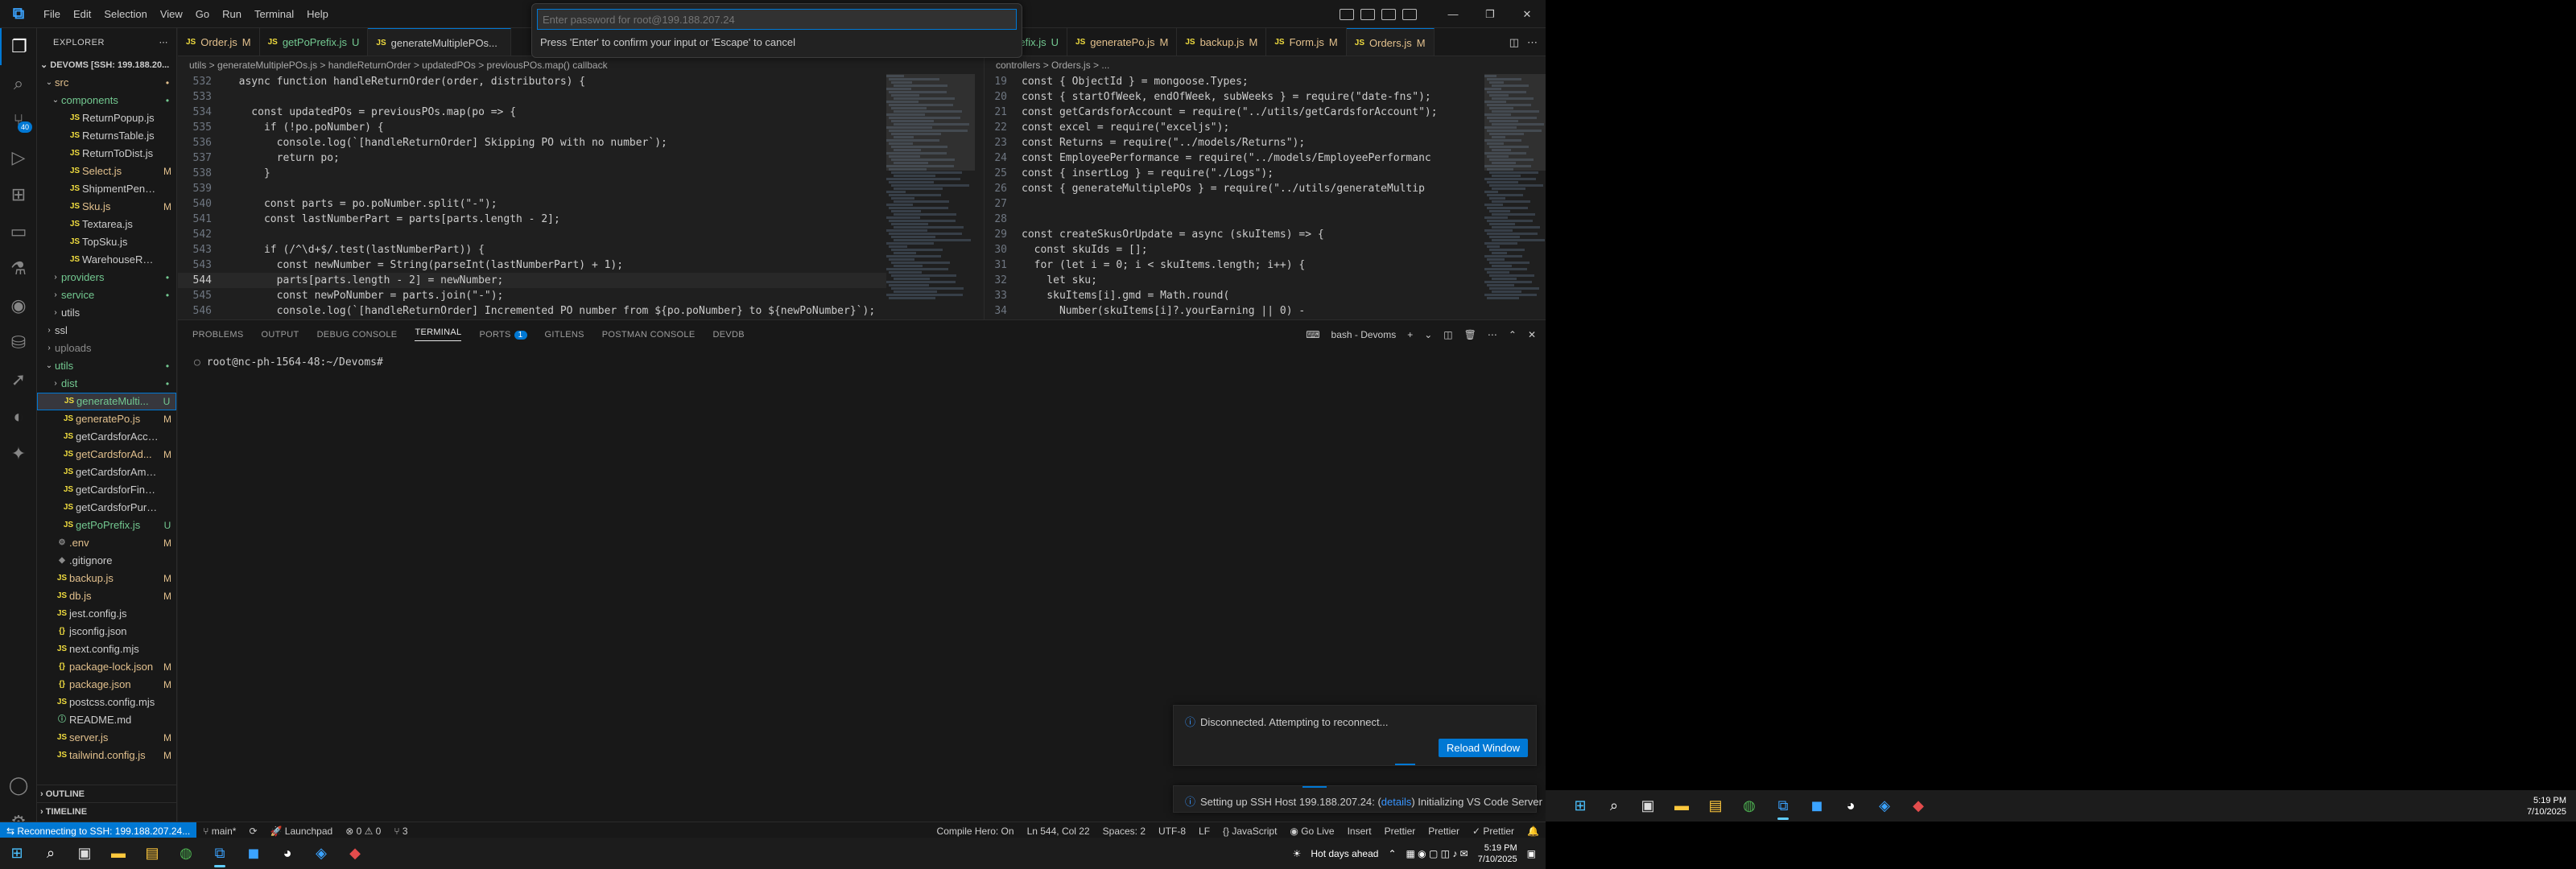  Describe the element at coordinates (1400, 831) in the screenshot. I see `prettier-status-1: Prettier` at that location.